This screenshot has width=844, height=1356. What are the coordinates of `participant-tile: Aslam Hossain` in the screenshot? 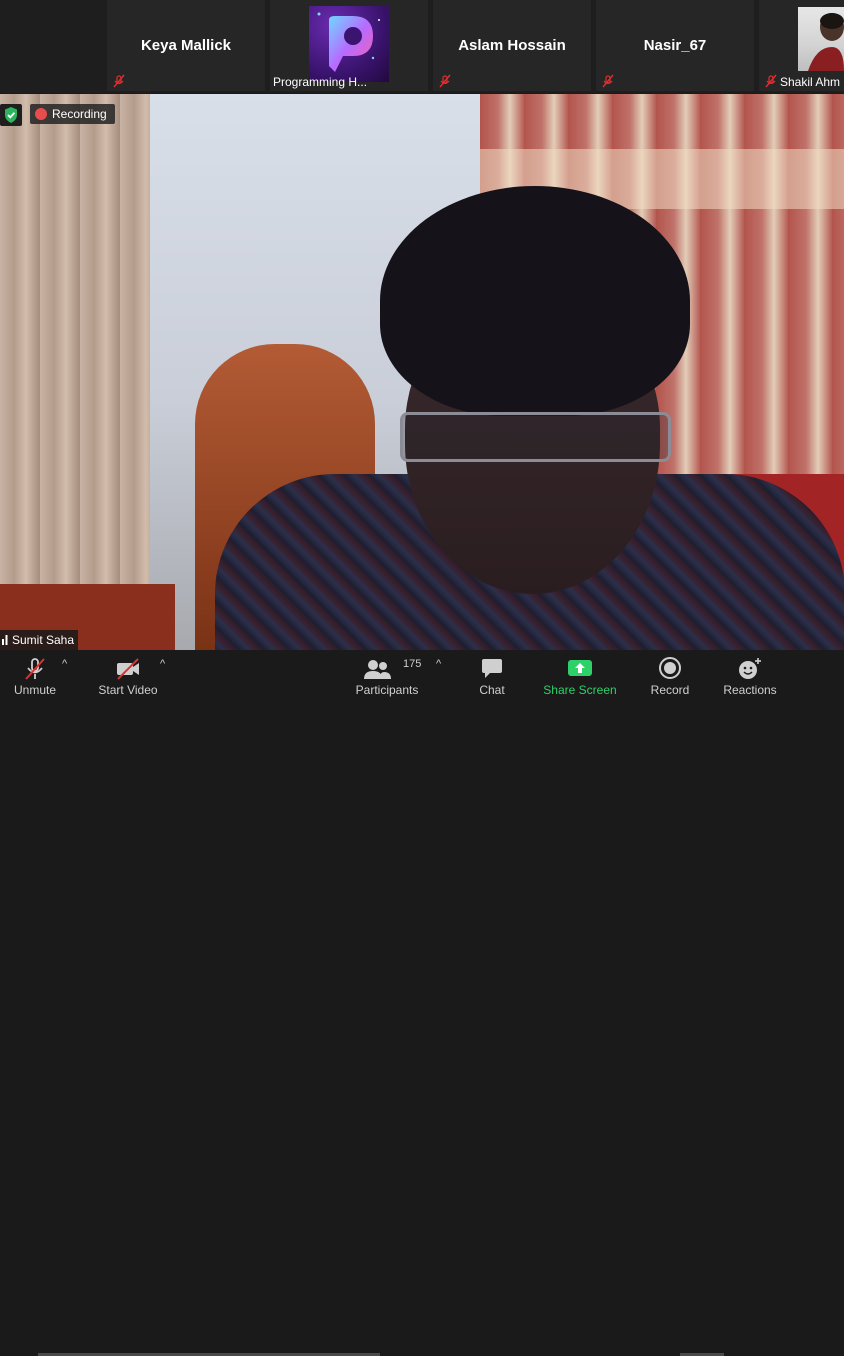 It's located at (512, 45).